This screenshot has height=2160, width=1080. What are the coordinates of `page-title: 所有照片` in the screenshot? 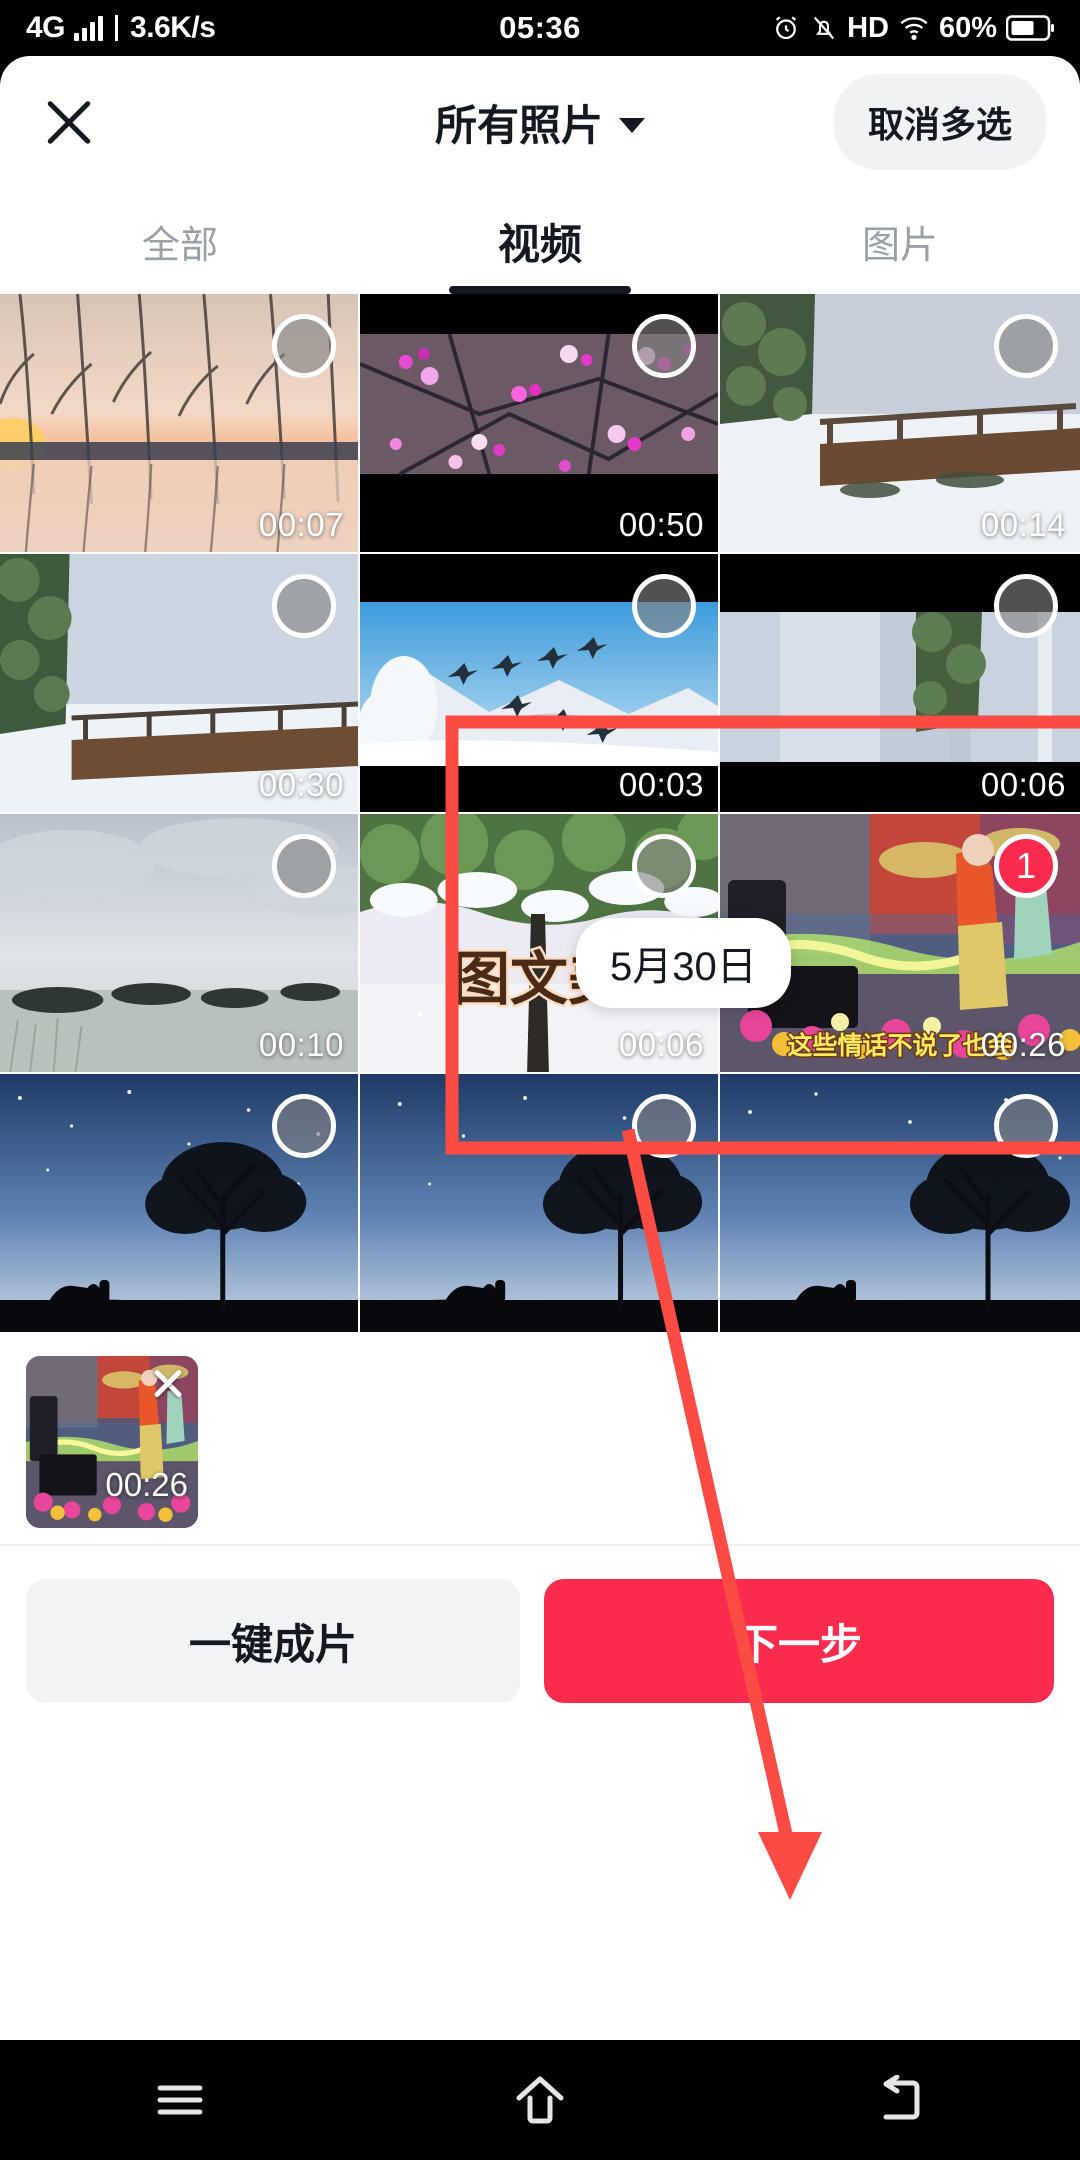 It's located at (518, 125).